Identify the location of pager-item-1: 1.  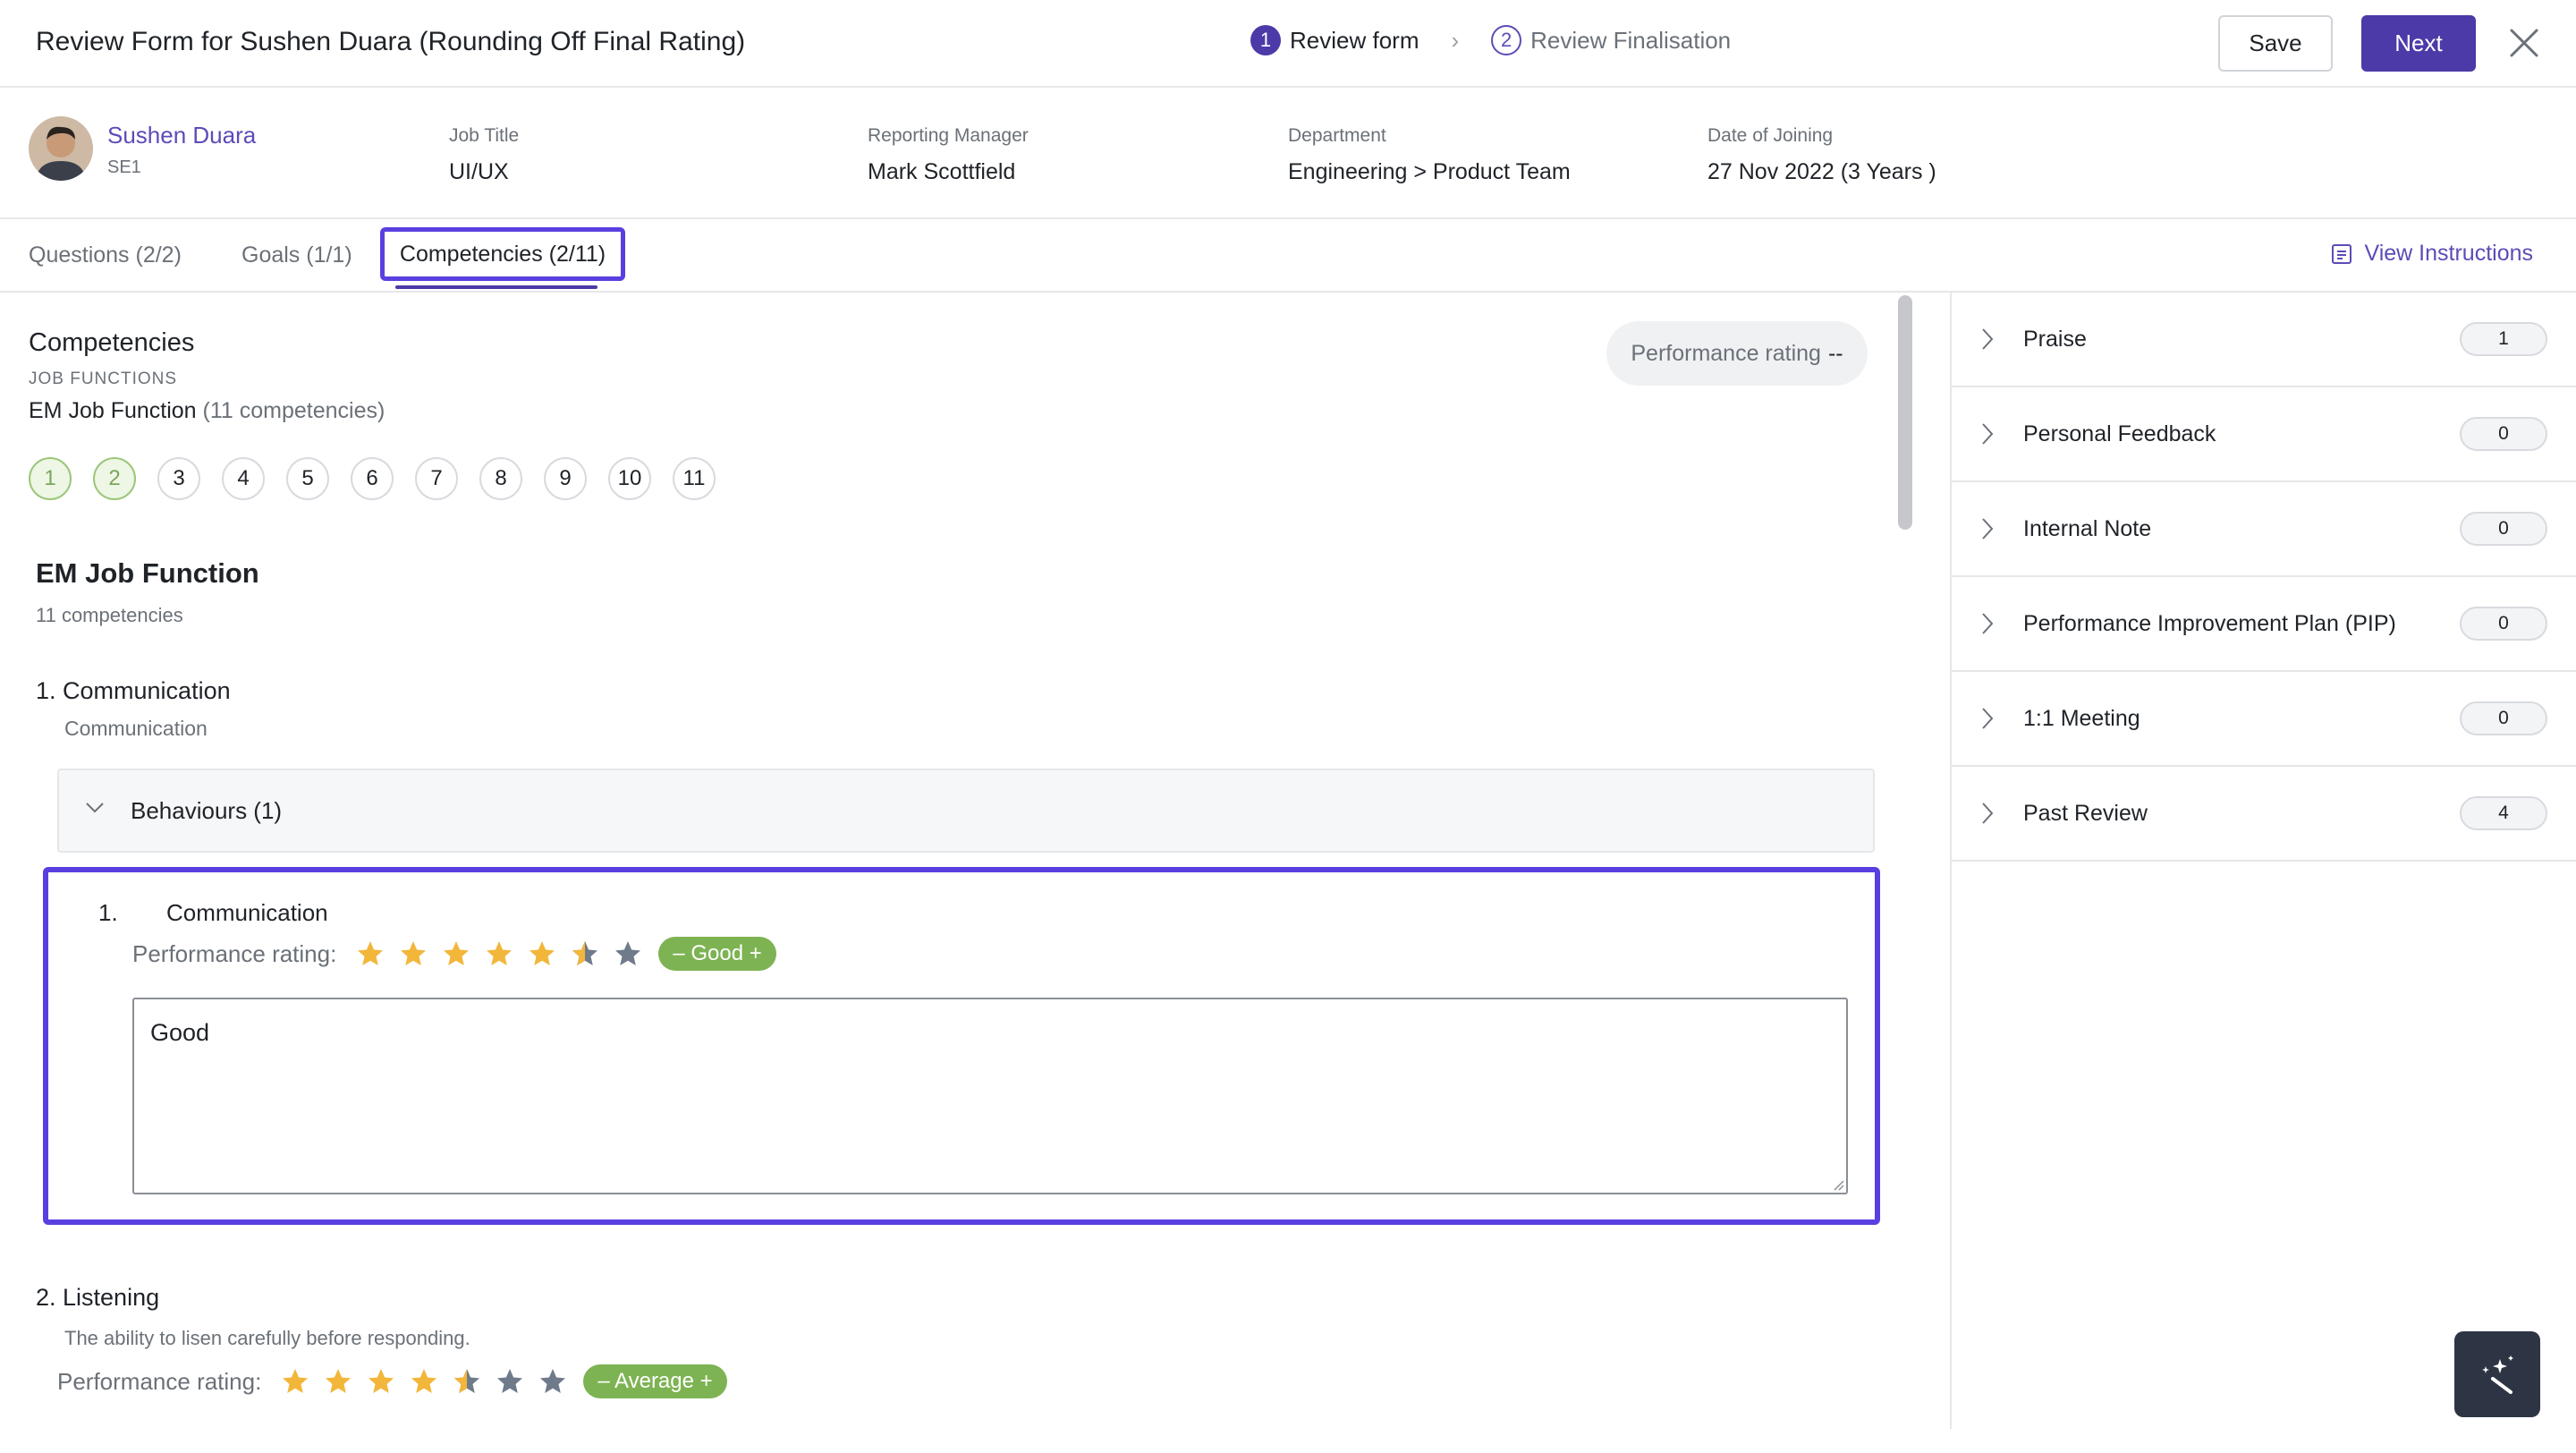
(50, 478).